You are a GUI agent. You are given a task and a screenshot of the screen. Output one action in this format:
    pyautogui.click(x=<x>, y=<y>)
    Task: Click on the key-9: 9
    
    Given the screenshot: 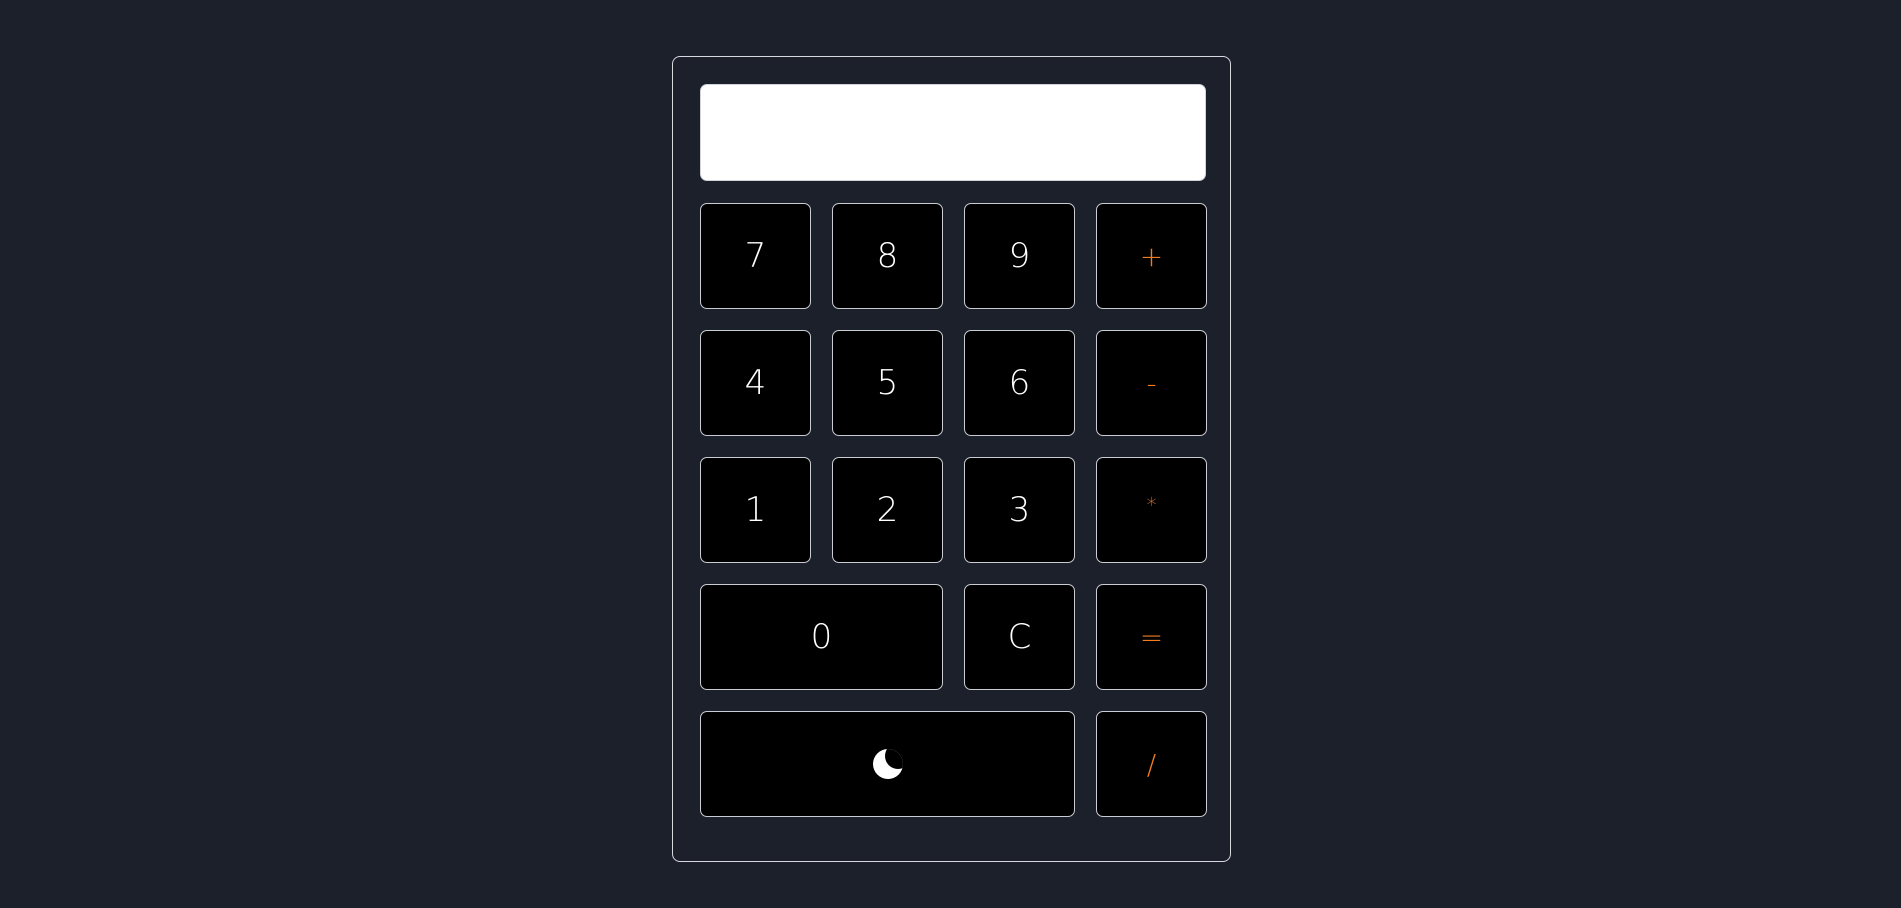 What is the action you would take?
    pyautogui.click(x=1019, y=256)
    